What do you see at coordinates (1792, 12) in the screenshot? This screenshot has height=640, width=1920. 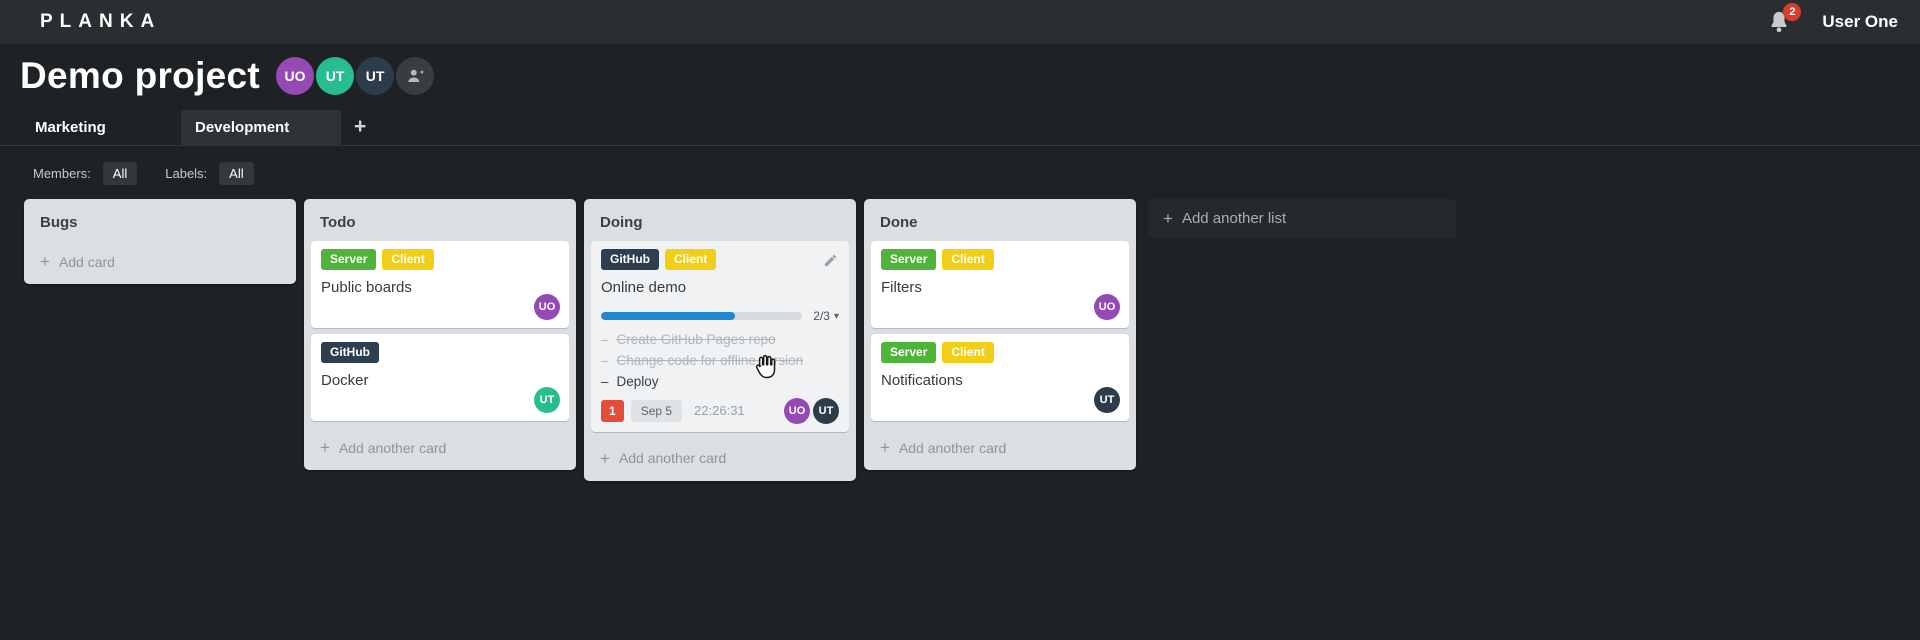 I see `notification-count-badge: 2` at bounding box center [1792, 12].